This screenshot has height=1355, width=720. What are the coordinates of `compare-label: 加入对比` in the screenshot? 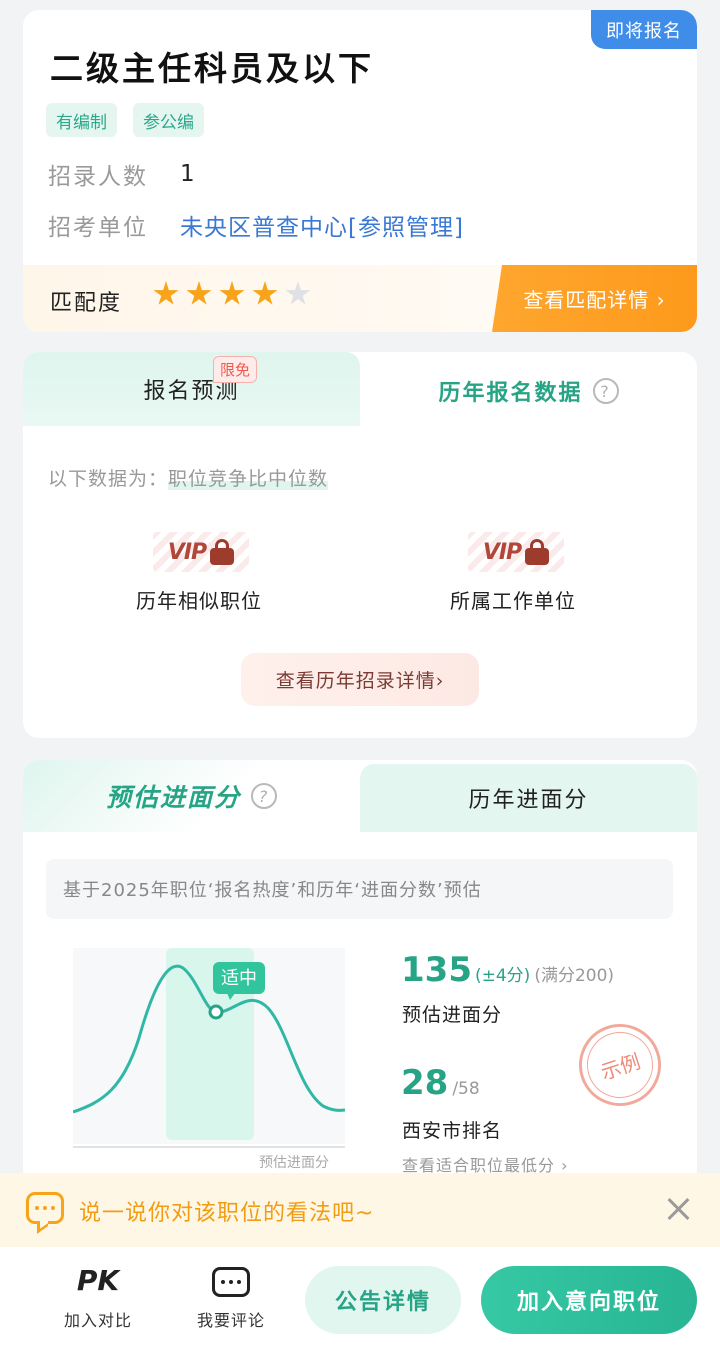 It's located at (97, 1320).